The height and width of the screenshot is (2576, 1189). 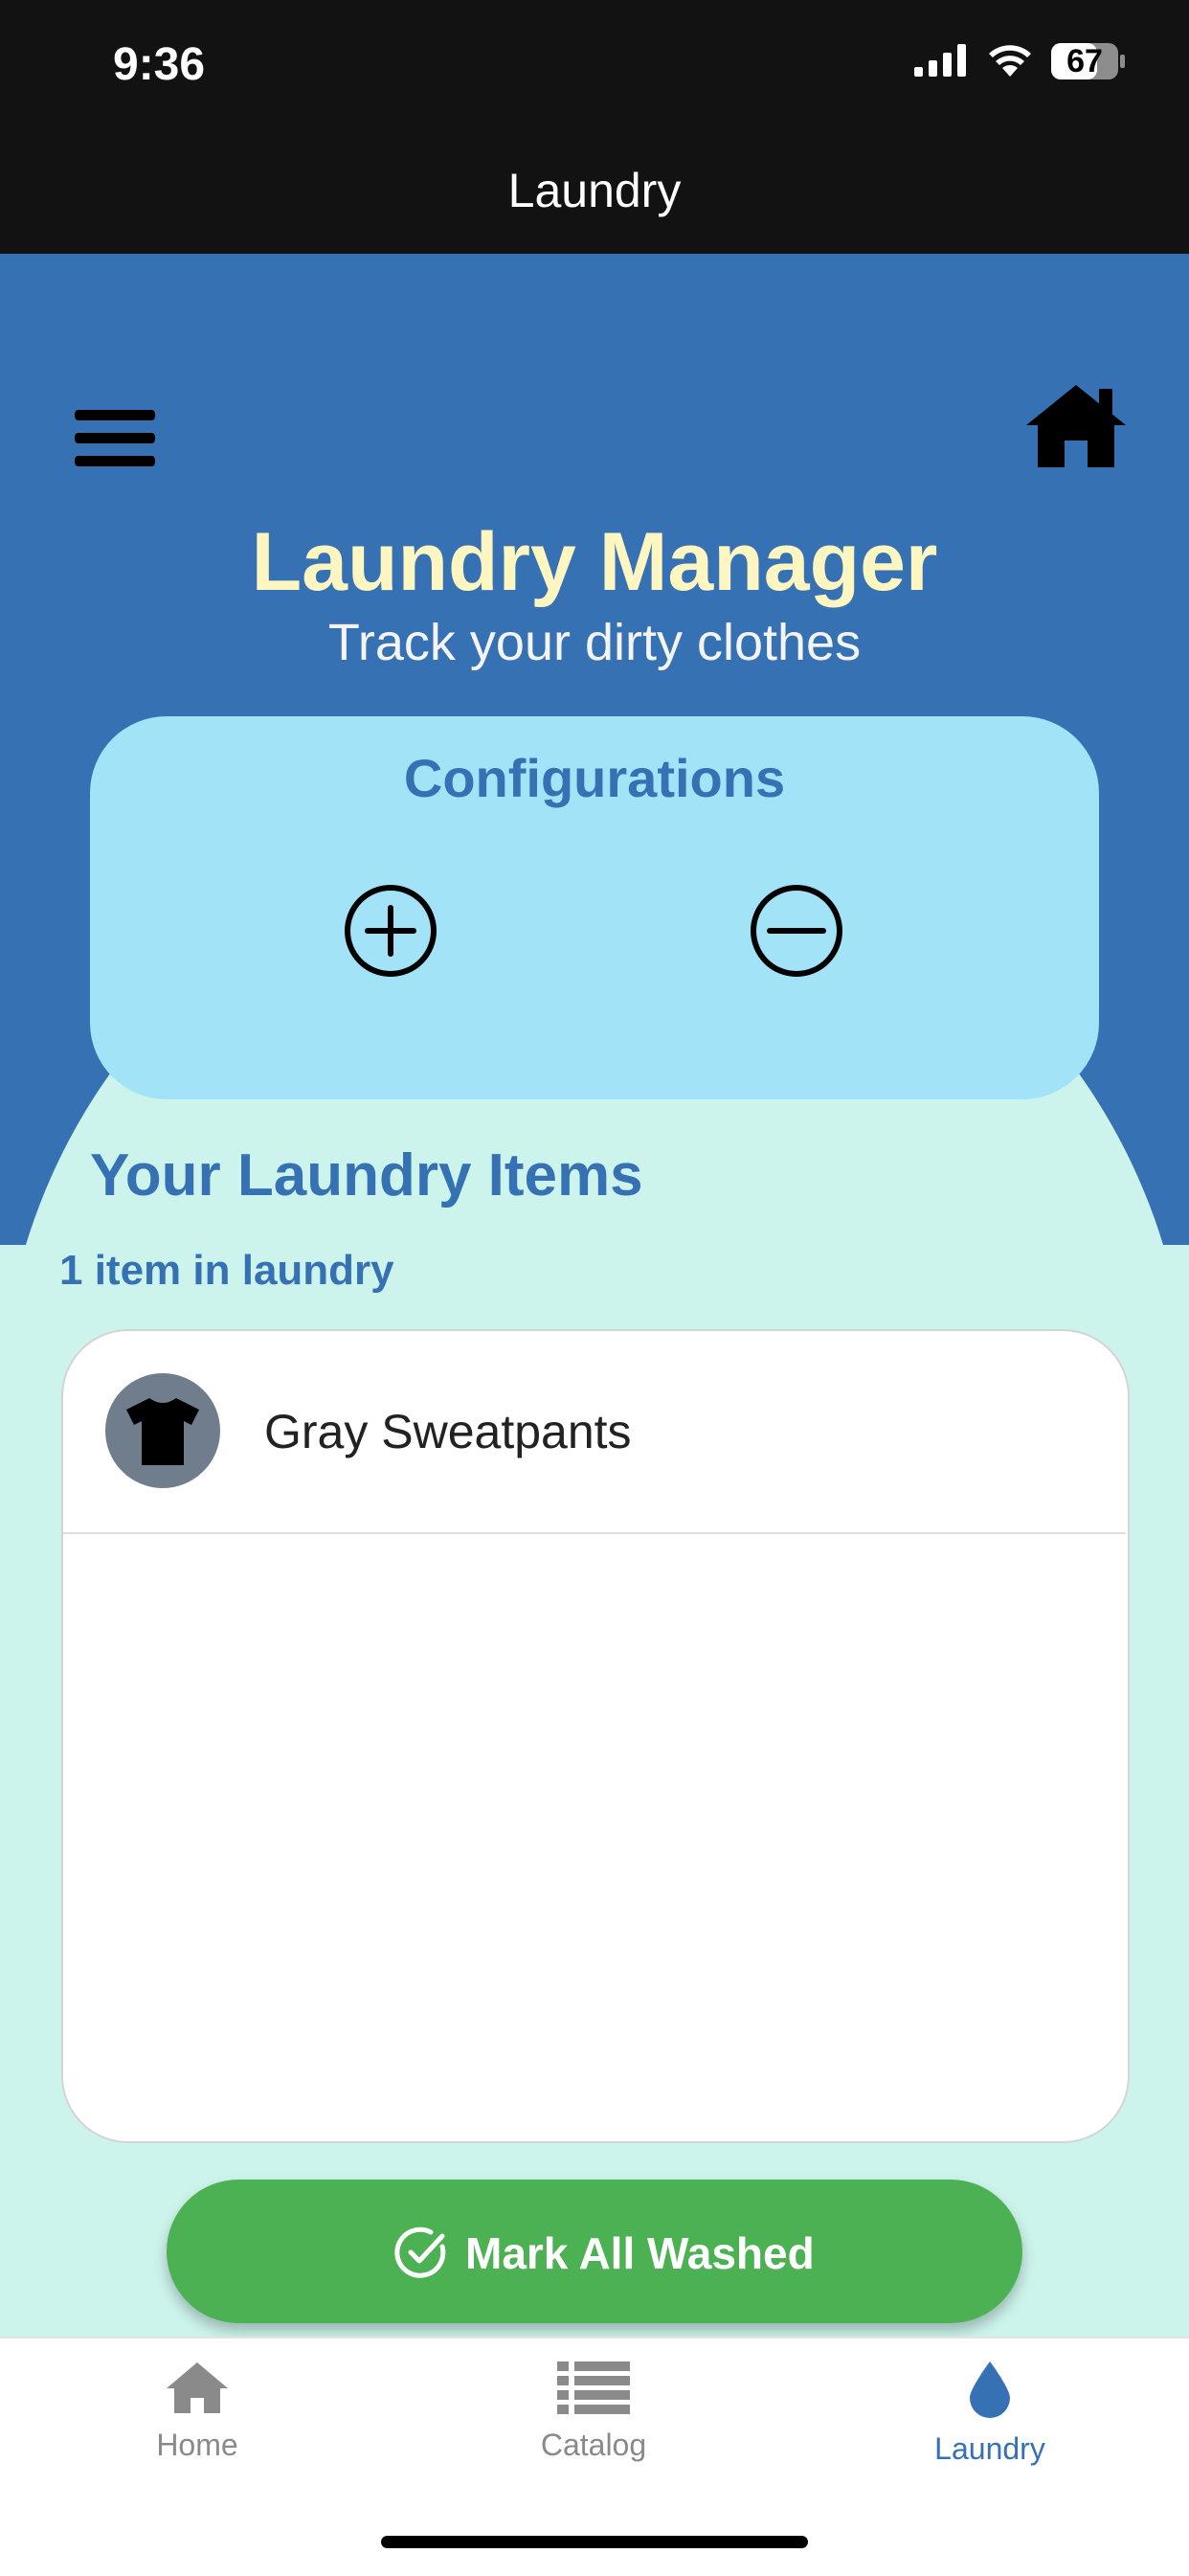 I want to click on plus-circle-icon, so click(x=391, y=931).